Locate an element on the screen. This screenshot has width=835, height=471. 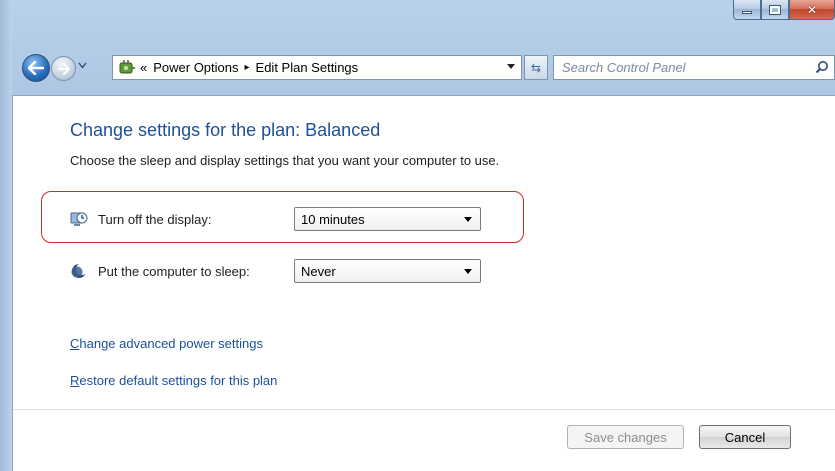
close-icon: ✕ is located at coordinates (812, 9).